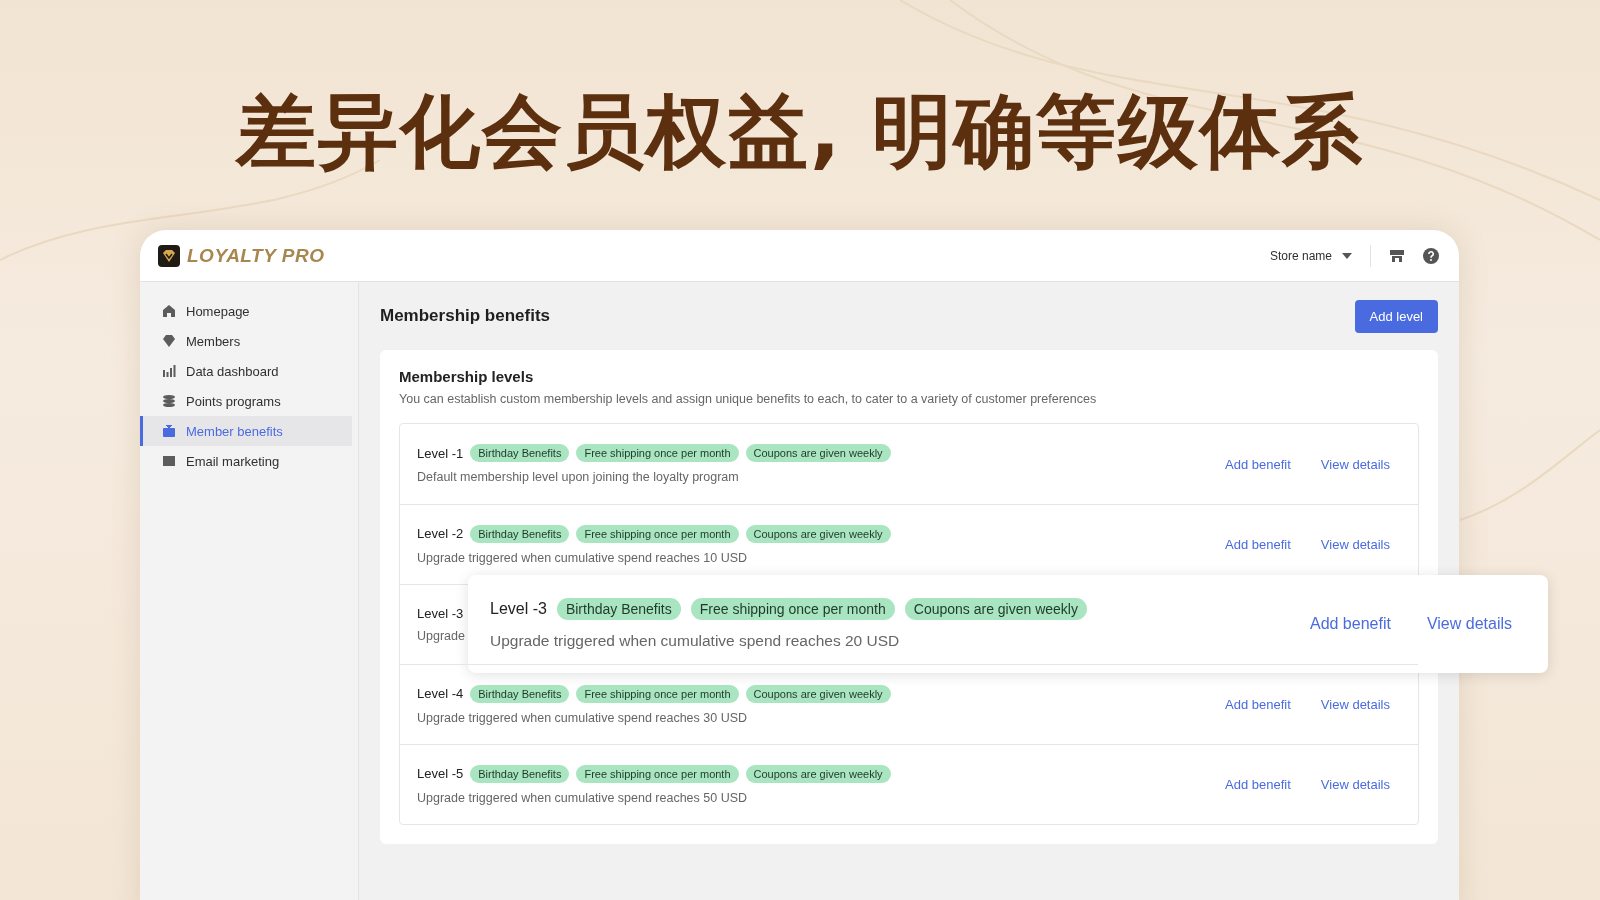 The image size is (1600, 900). I want to click on stack-icon, so click(169, 401).